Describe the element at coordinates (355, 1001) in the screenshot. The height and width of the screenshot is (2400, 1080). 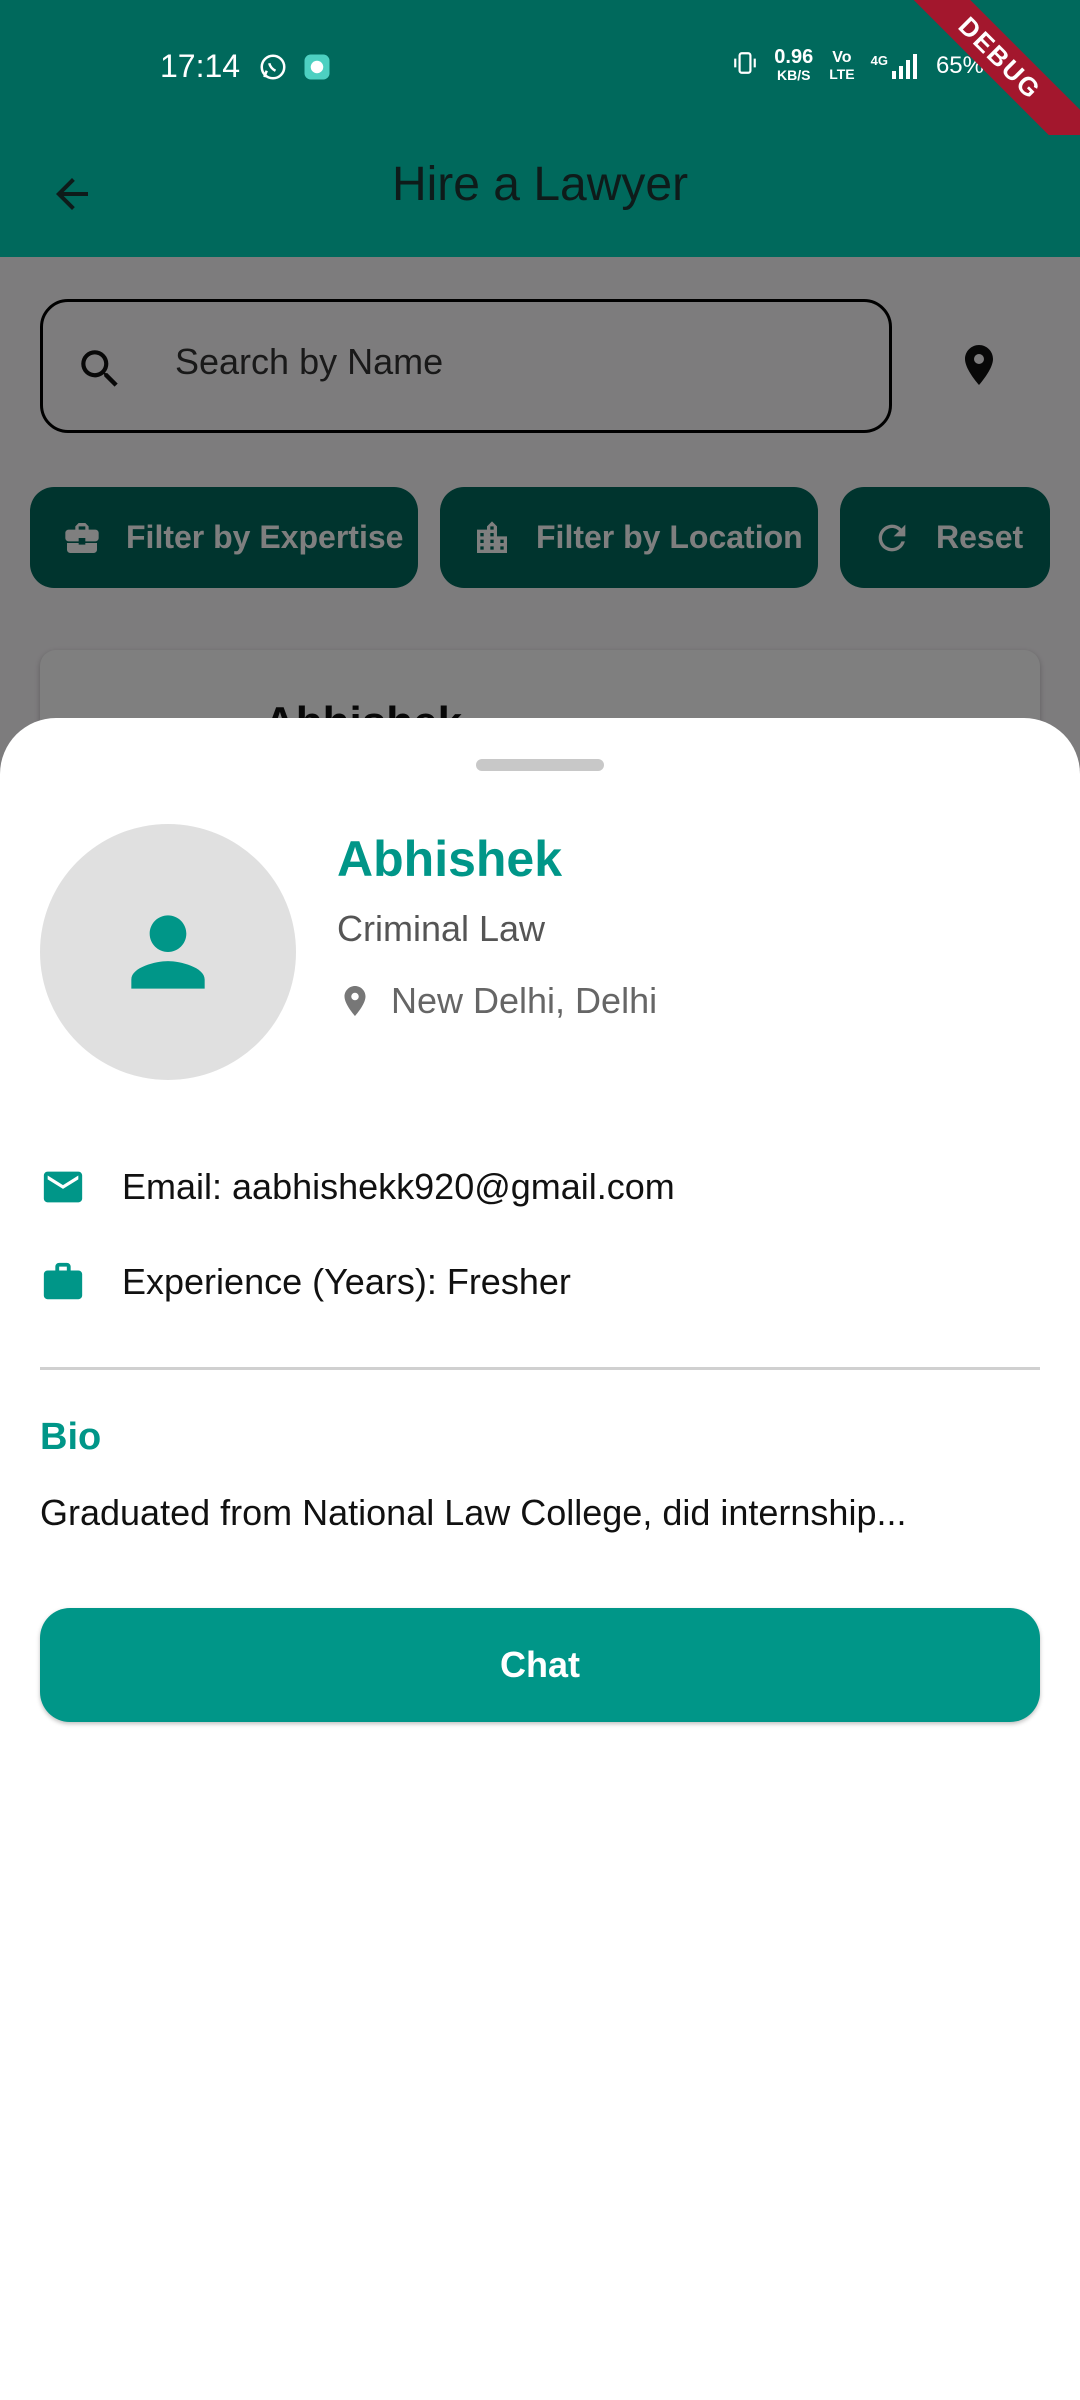
I see `location-pin-icon` at that location.